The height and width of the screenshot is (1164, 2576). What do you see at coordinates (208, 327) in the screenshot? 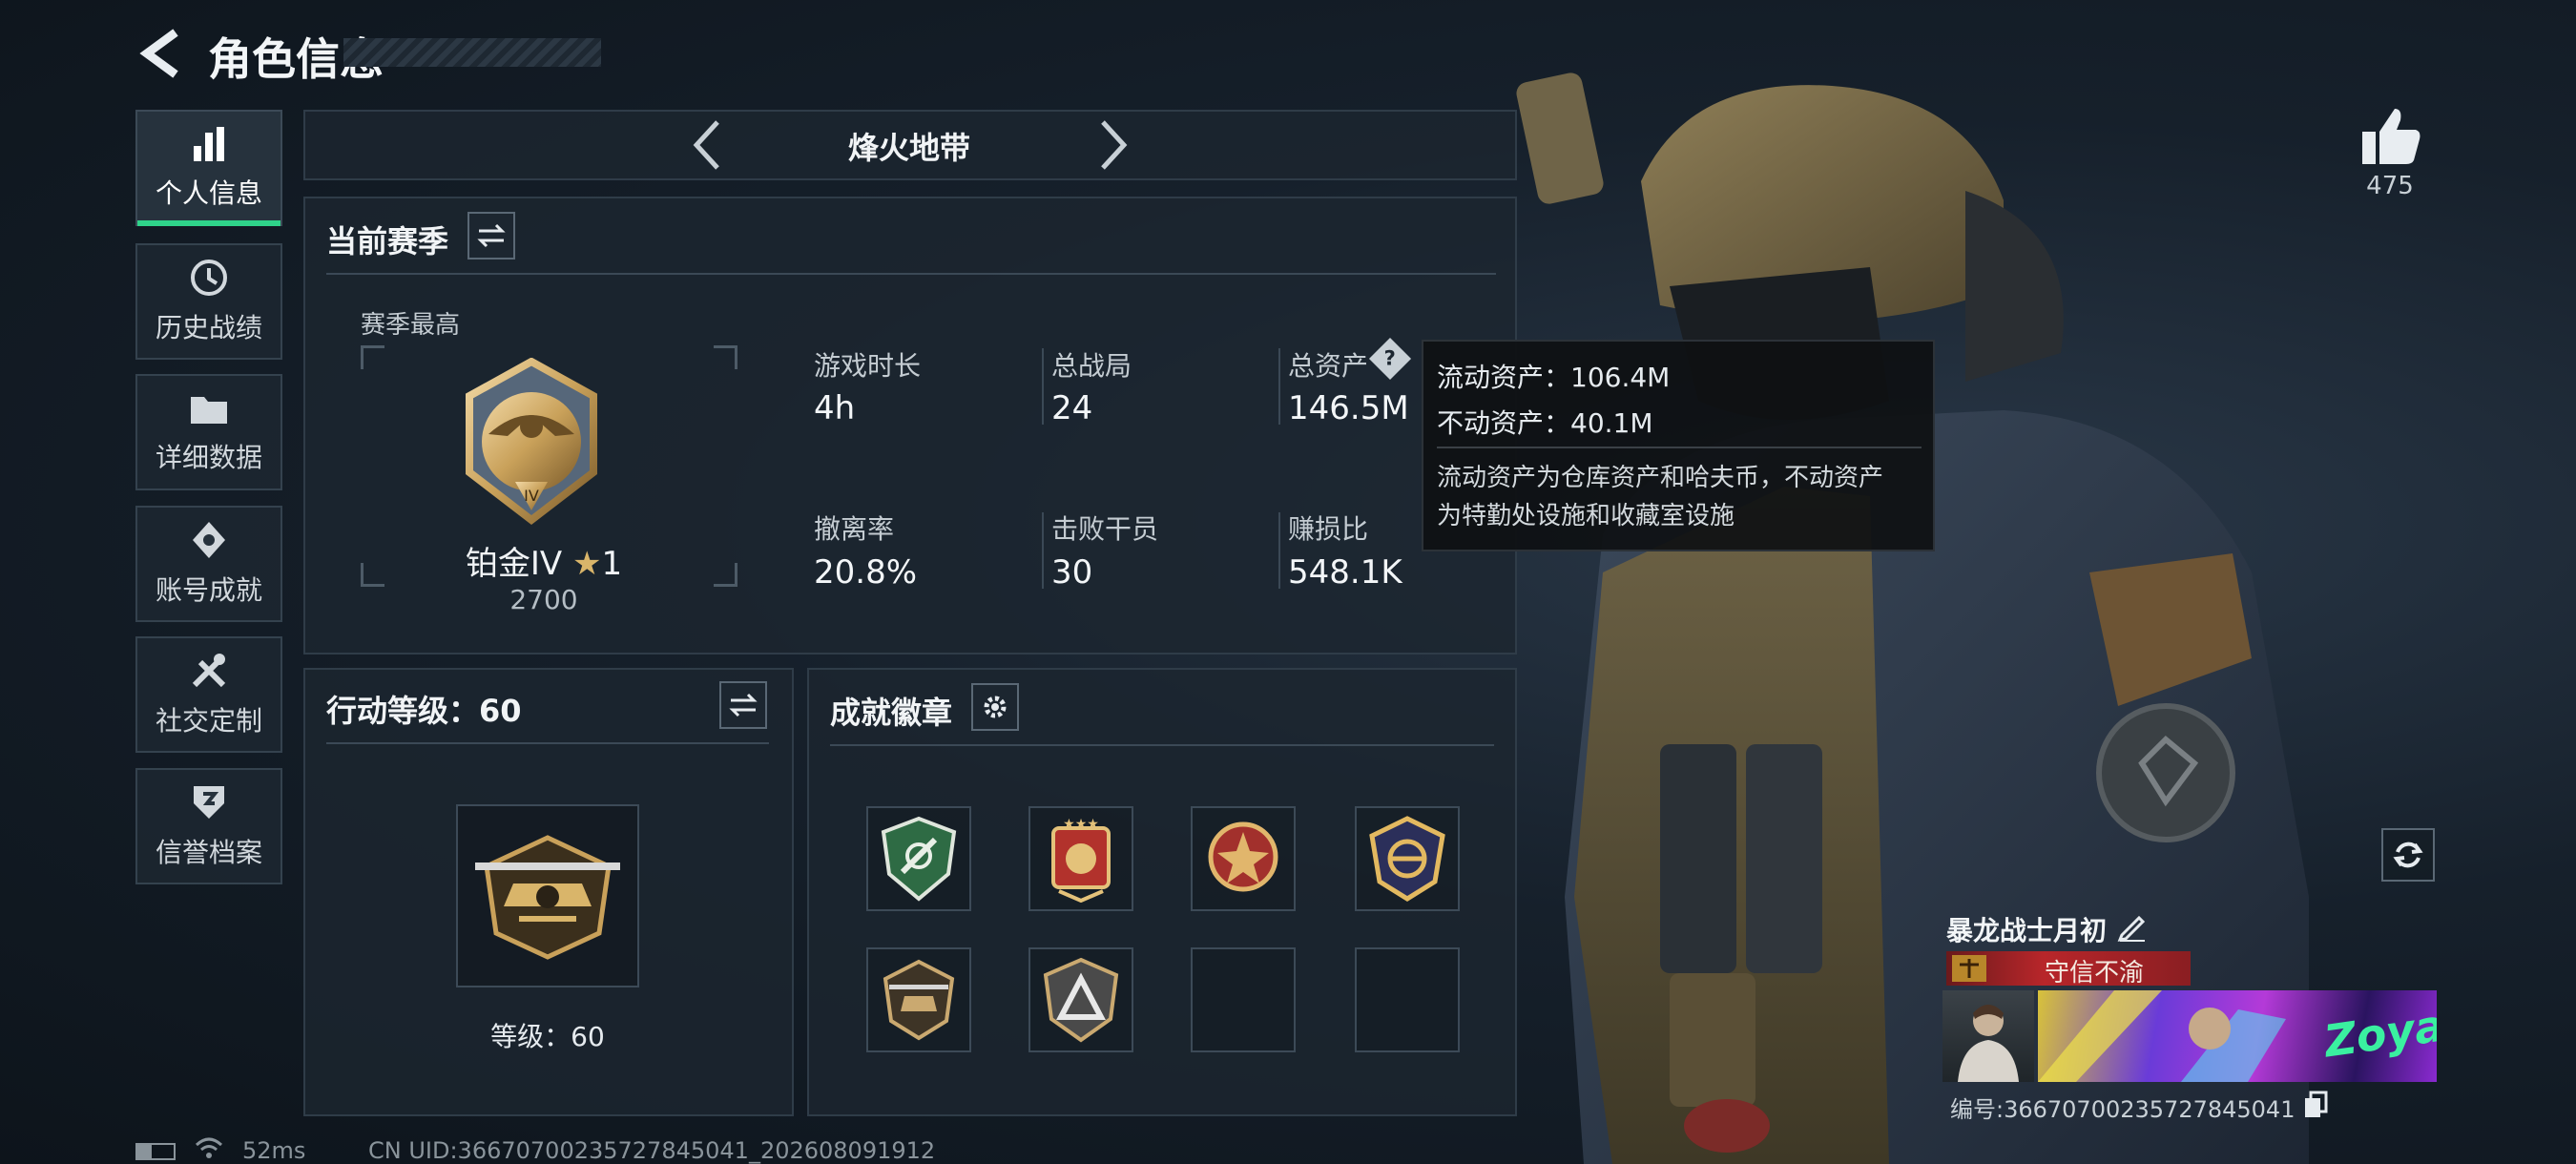
I see `sidebar-item-label: 历史战绩` at bounding box center [208, 327].